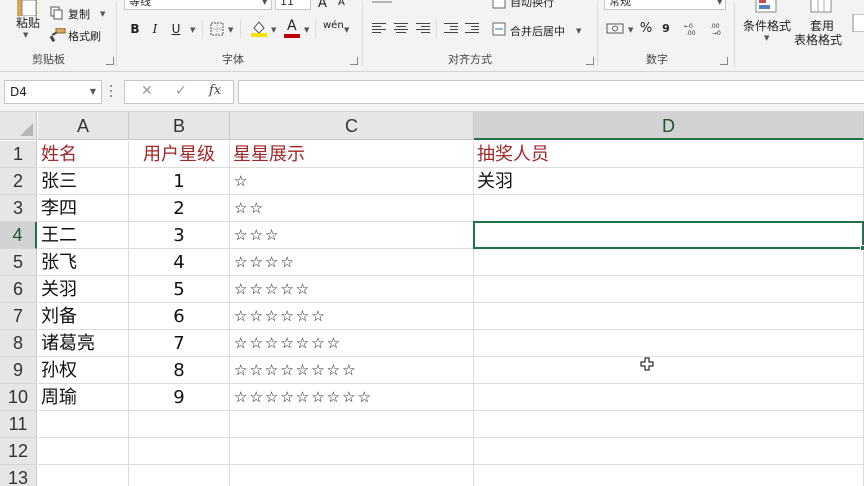 The image size is (864, 486). I want to click on number-format-combo: 常规, so click(665, 5).